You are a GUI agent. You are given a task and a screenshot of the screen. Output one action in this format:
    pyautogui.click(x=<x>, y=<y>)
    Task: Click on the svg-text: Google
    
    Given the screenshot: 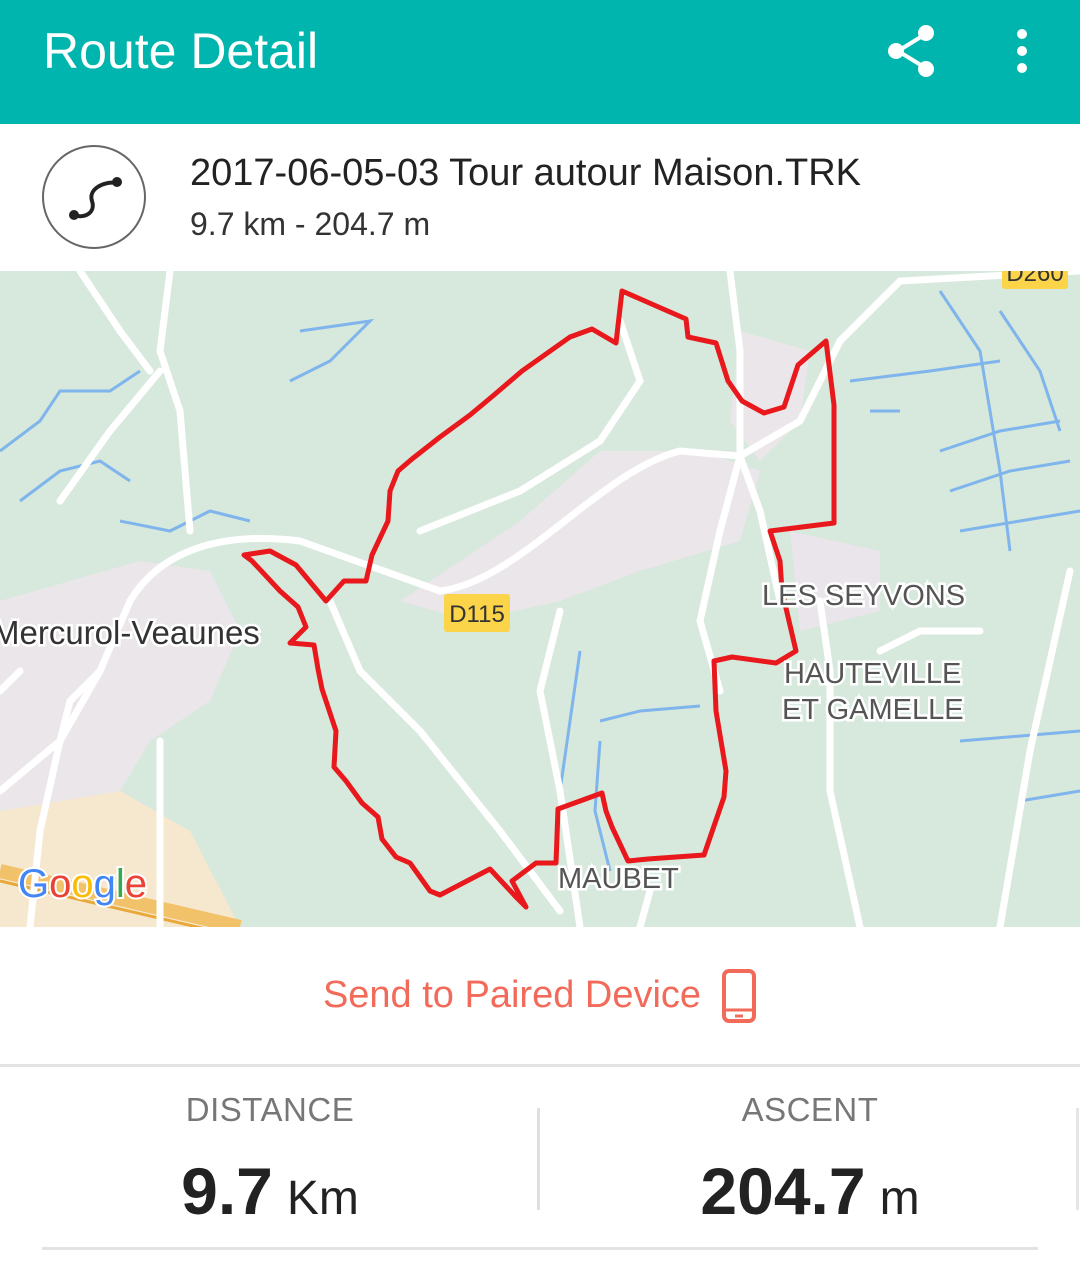 What is the action you would take?
    pyautogui.click(x=82, y=884)
    